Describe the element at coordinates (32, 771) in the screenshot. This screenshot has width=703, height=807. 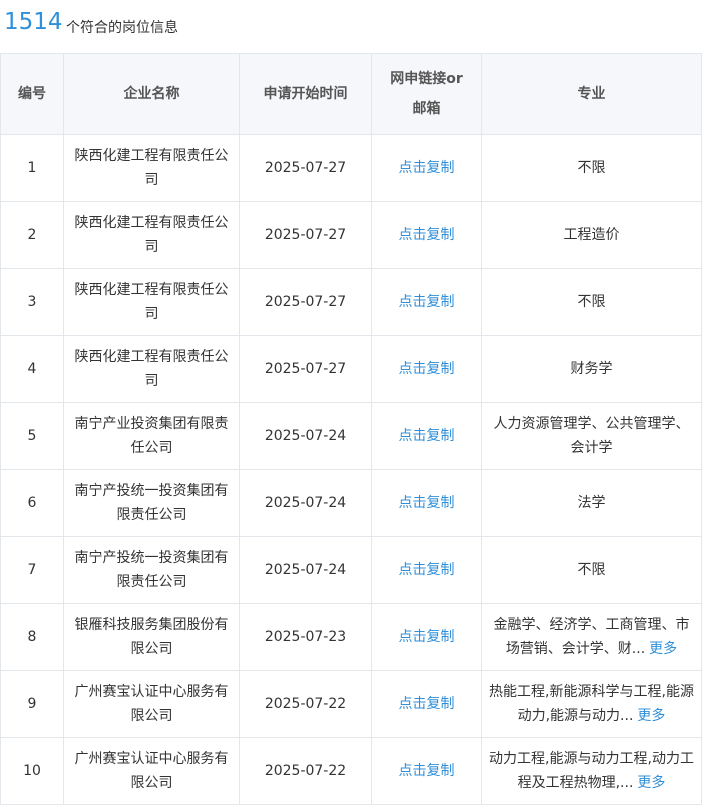
I see `row-number: 10` at that location.